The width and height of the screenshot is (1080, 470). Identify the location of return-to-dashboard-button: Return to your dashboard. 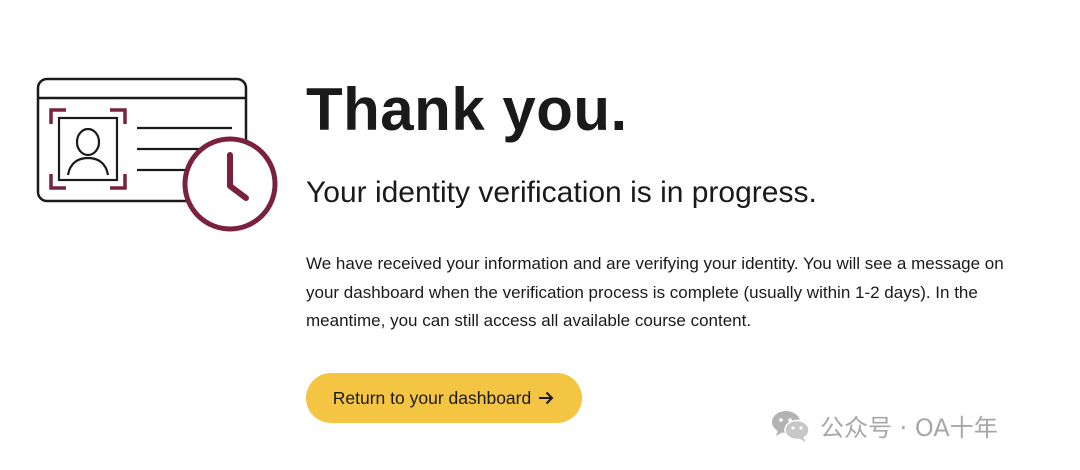
(444, 398).